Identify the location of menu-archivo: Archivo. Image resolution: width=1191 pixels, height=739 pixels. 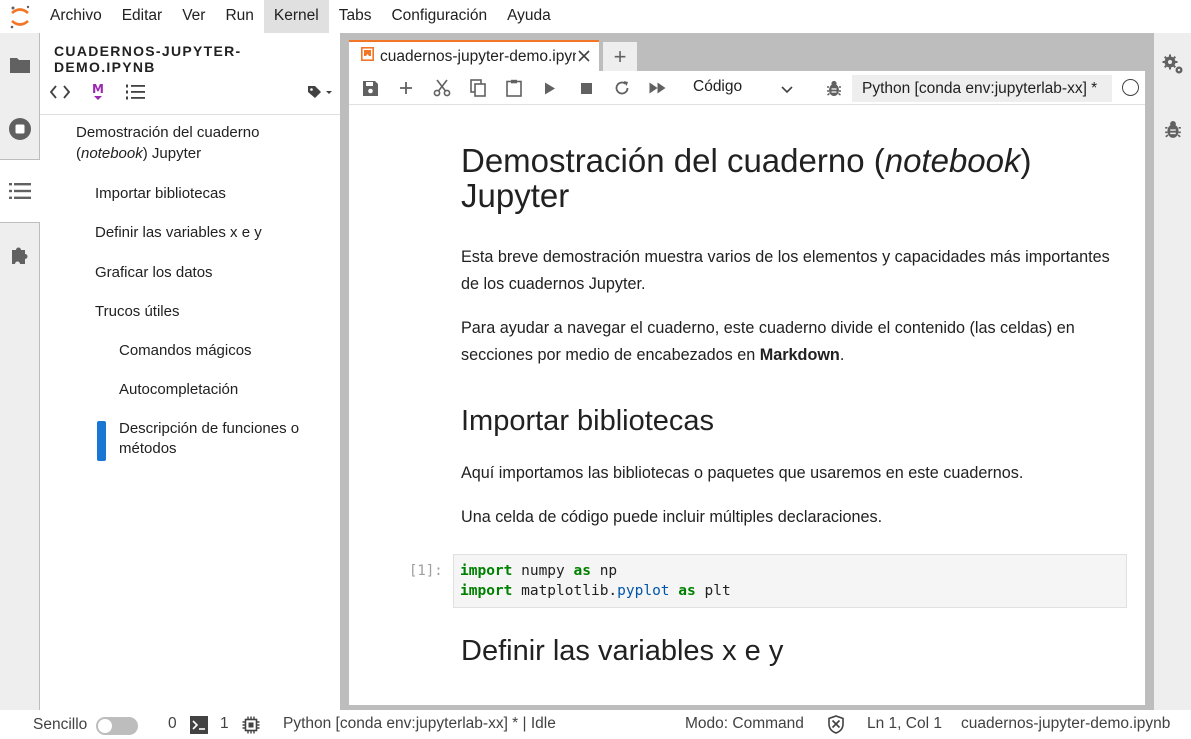
(76, 16).